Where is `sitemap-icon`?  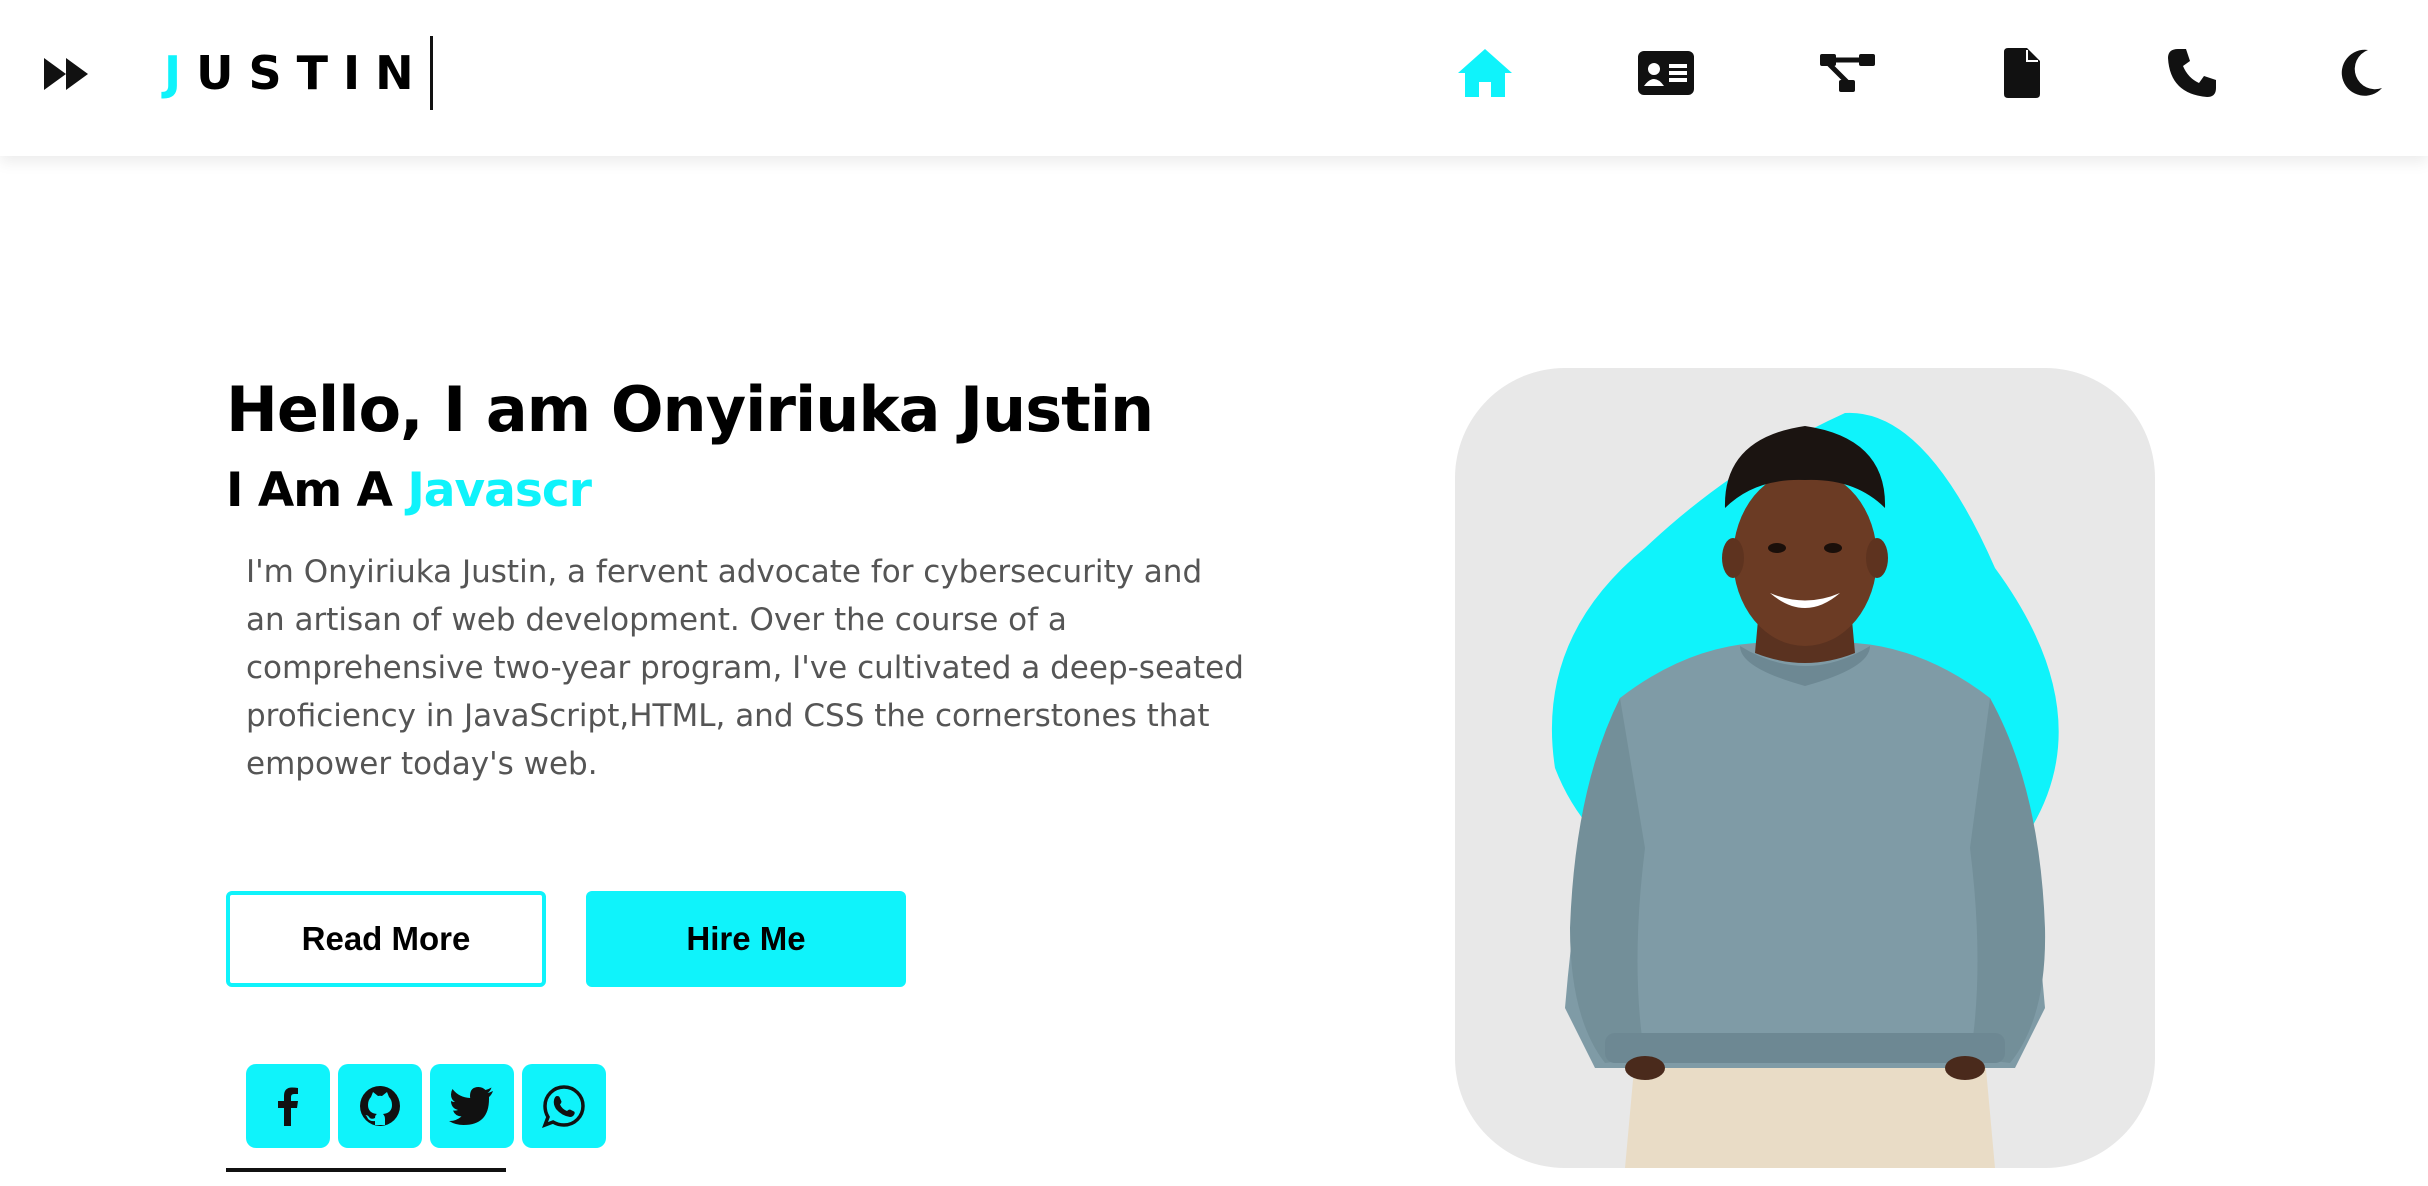
sitemap-icon is located at coordinates (1848, 73).